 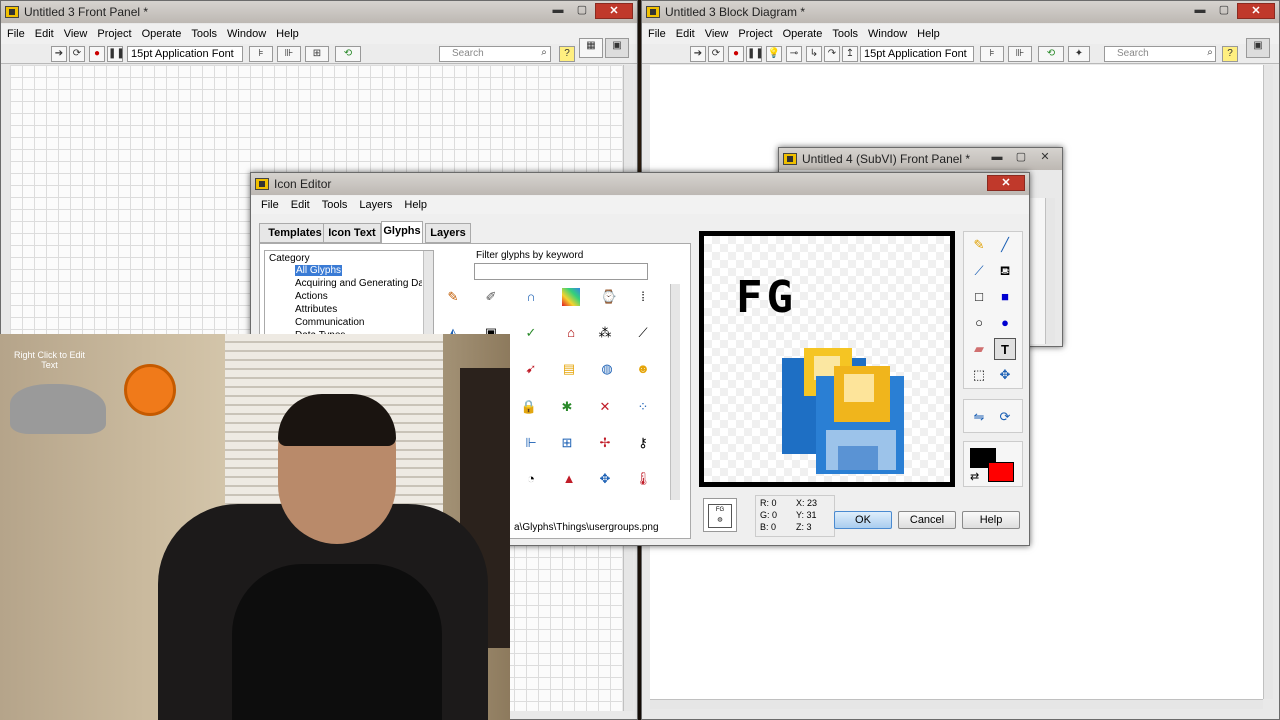 What do you see at coordinates (827, 359) in the screenshot?
I see `icon-canvas: FG` at bounding box center [827, 359].